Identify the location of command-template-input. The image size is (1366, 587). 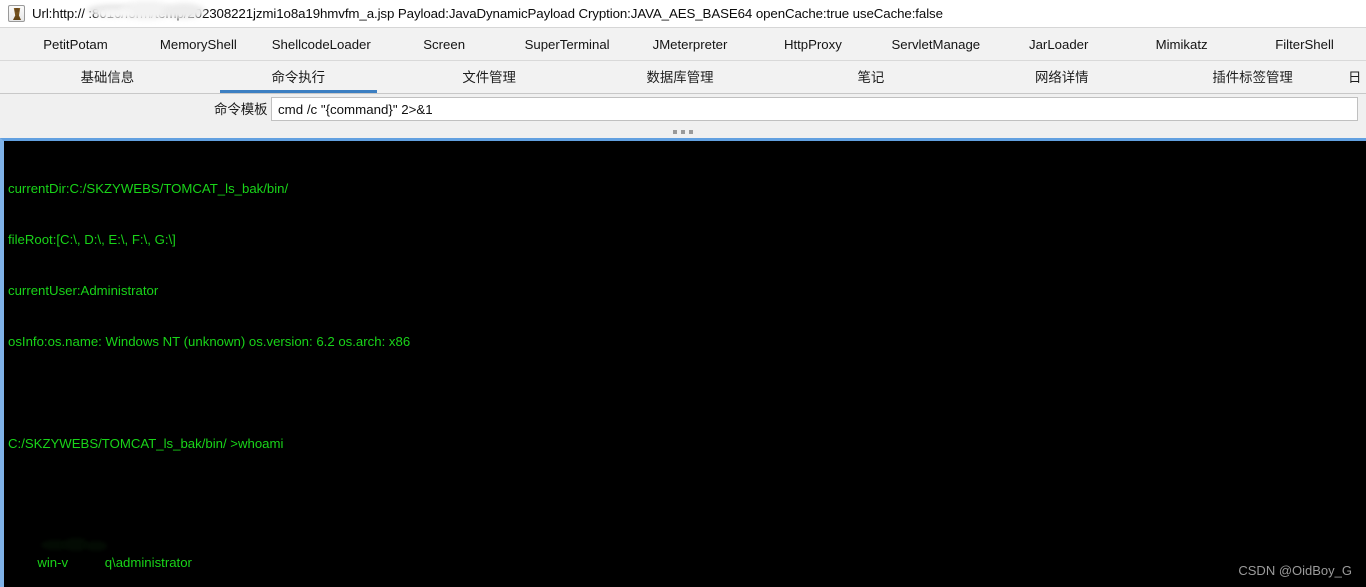
(814, 109).